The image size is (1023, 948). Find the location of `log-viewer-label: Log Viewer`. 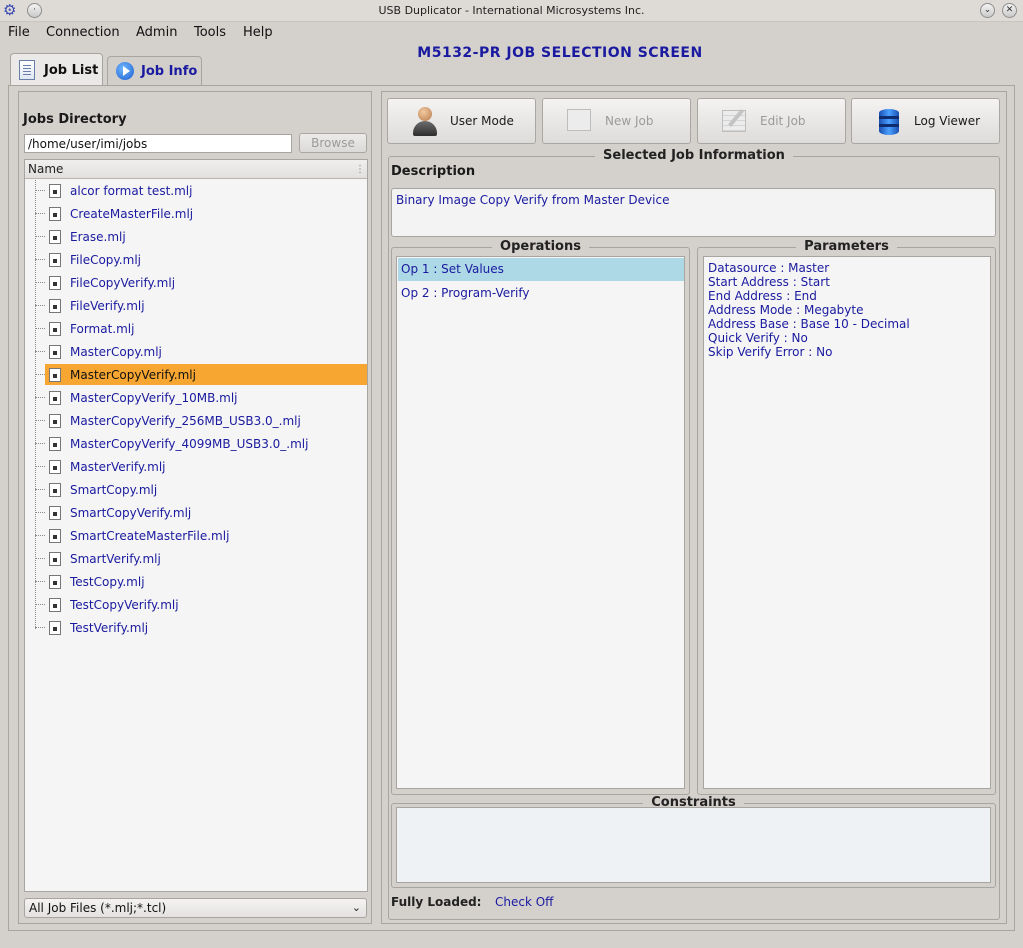

log-viewer-label: Log Viewer is located at coordinates (947, 121).